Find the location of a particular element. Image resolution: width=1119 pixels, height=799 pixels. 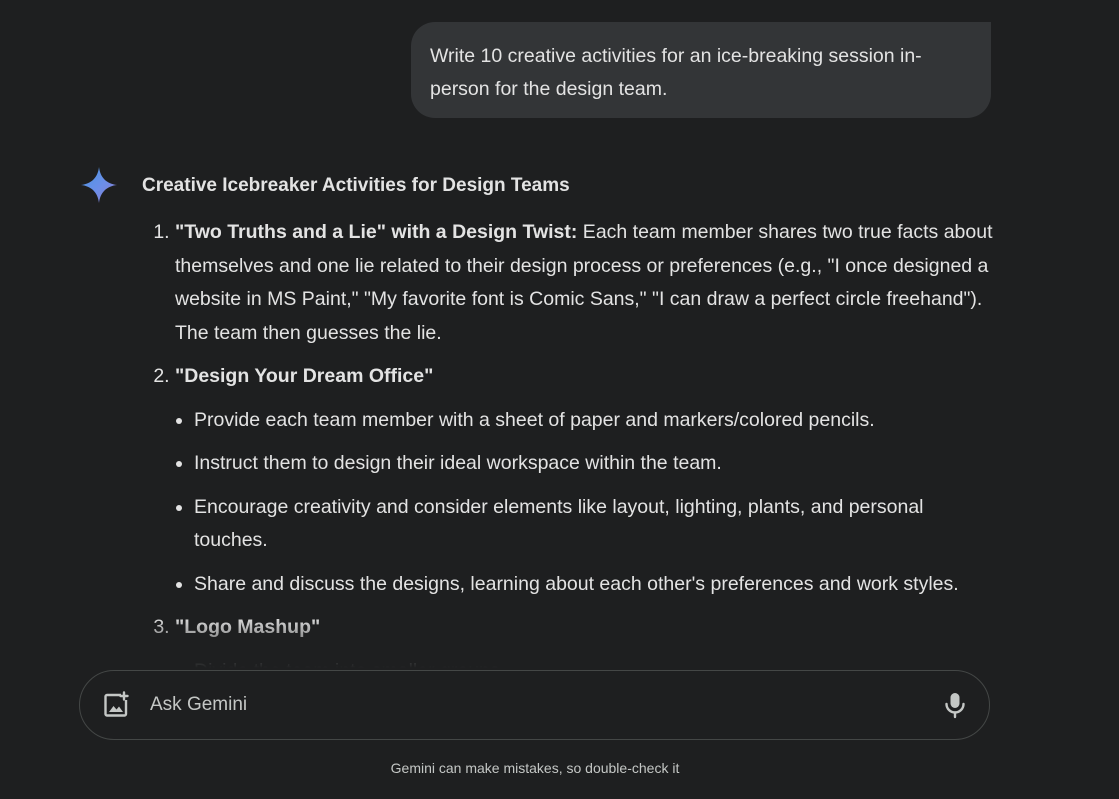

ask-gemini-input is located at coordinates (530, 705).